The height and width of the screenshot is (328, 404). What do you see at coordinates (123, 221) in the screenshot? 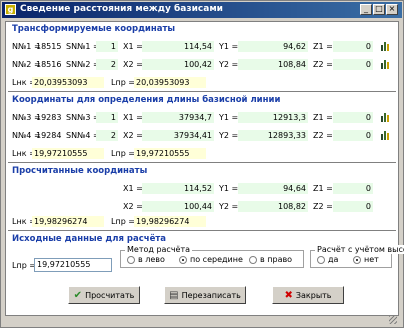
I see `lnp3-label: Lпр =` at bounding box center [123, 221].